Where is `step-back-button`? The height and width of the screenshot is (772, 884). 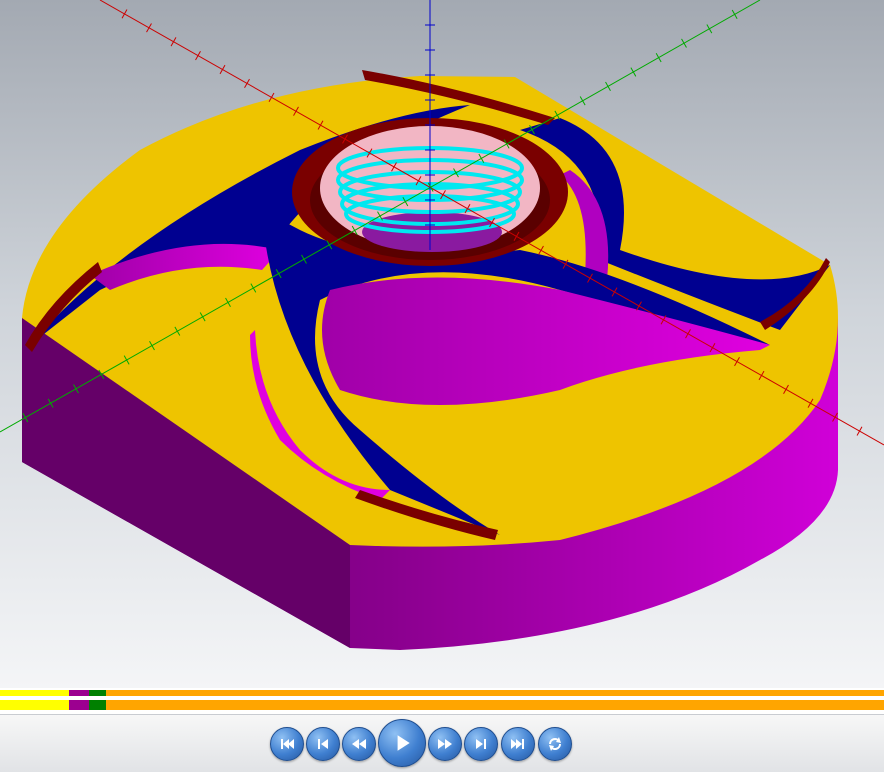
step-back-button is located at coordinates (323, 744).